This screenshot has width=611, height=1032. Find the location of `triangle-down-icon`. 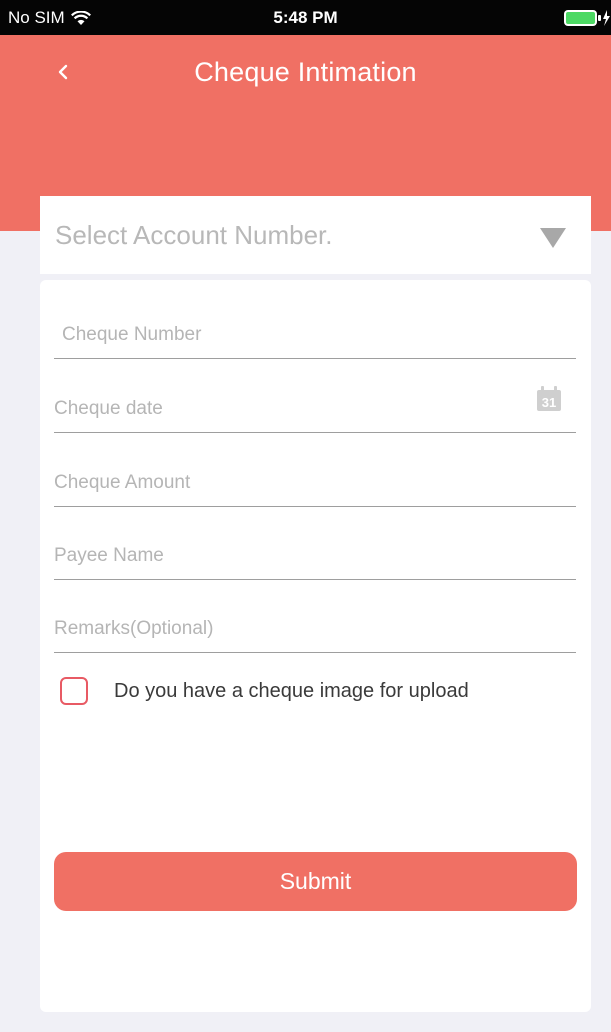

triangle-down-icon is located at coordinates (553, 238).